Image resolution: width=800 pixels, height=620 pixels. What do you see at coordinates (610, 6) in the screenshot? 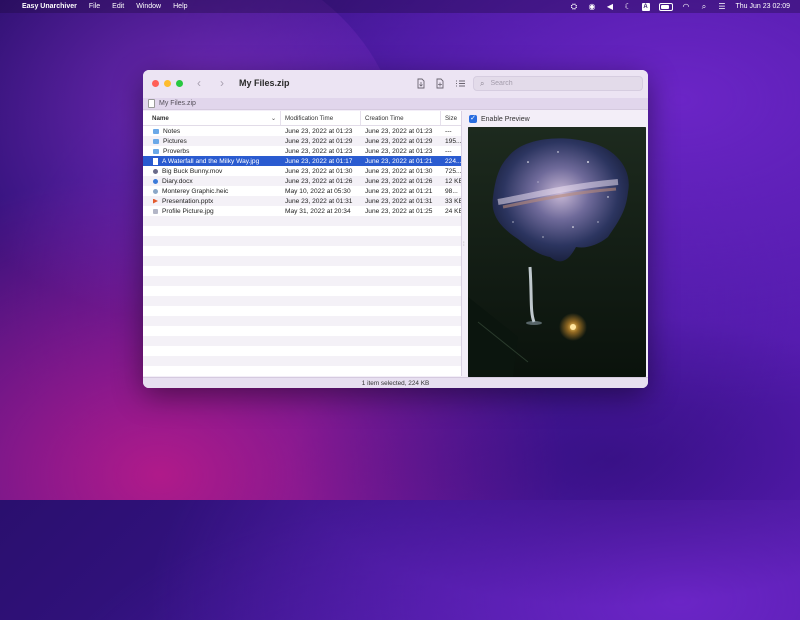
I see `volume-icon: ◀` at bounding box center [610, 6].